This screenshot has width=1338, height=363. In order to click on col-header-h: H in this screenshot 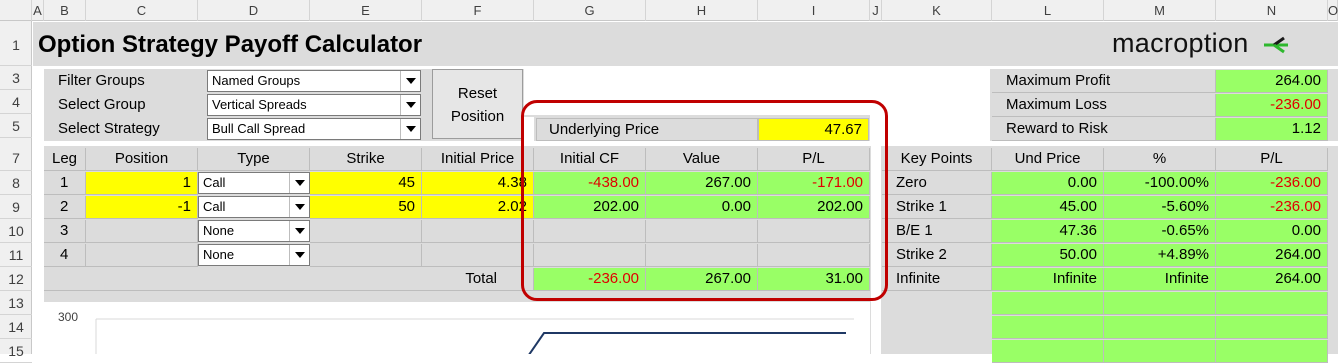, I will do `click(702, 10)`.